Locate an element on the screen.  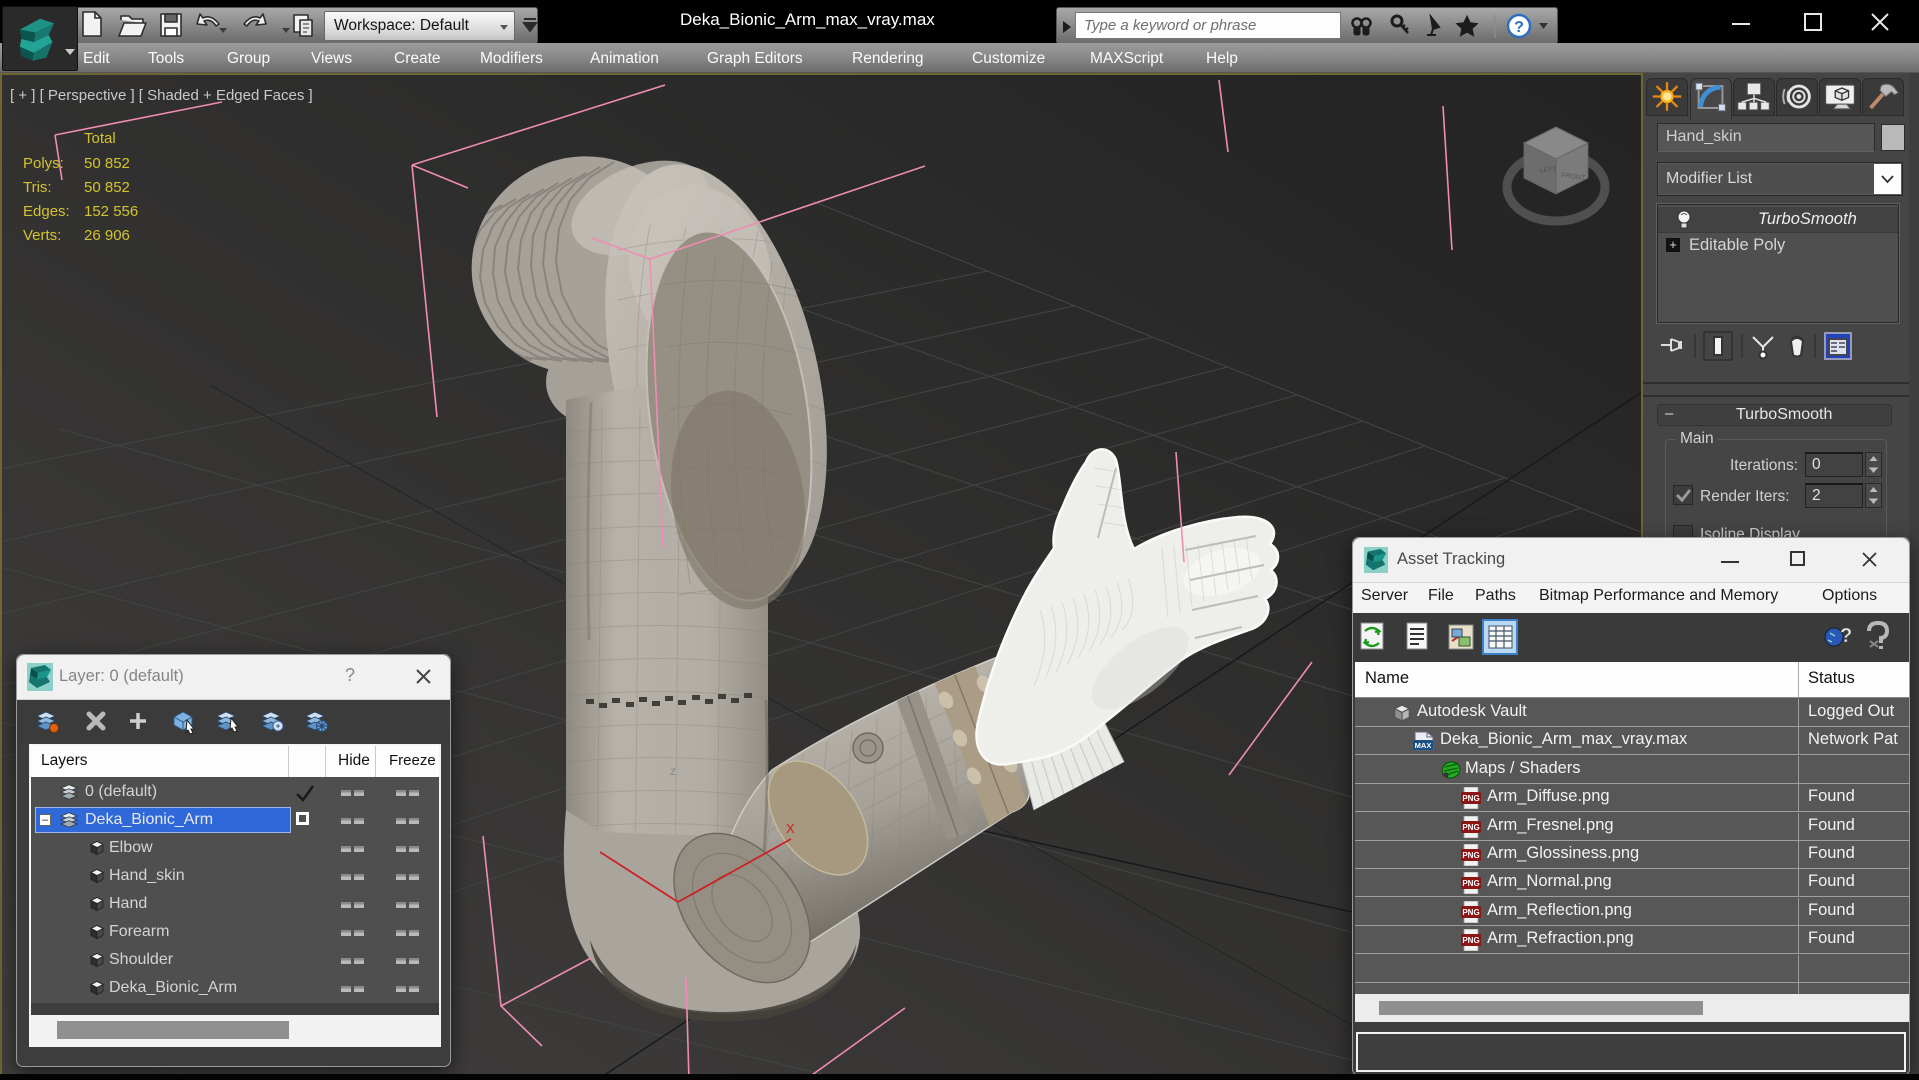
svg-text: z is located at coordinates (673, 771).